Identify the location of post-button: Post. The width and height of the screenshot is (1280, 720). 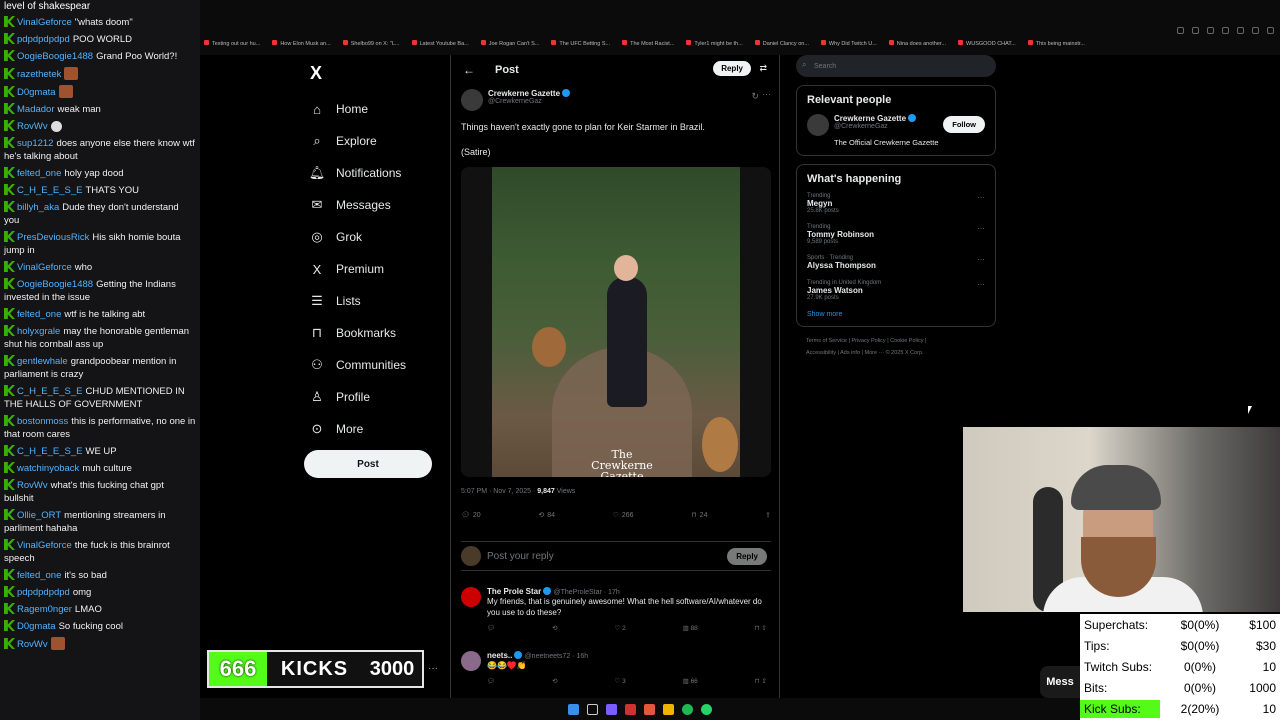
(368, 464).